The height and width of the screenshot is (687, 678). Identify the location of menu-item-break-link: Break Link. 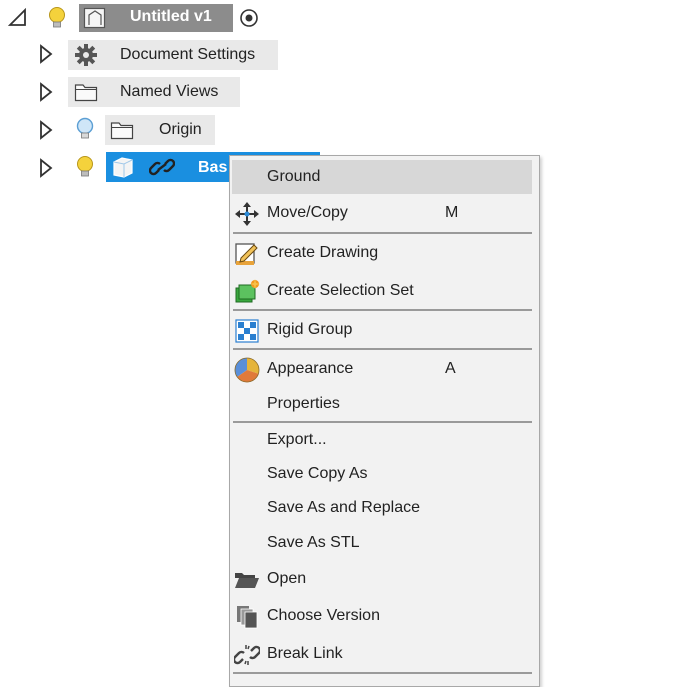
(384, 654).